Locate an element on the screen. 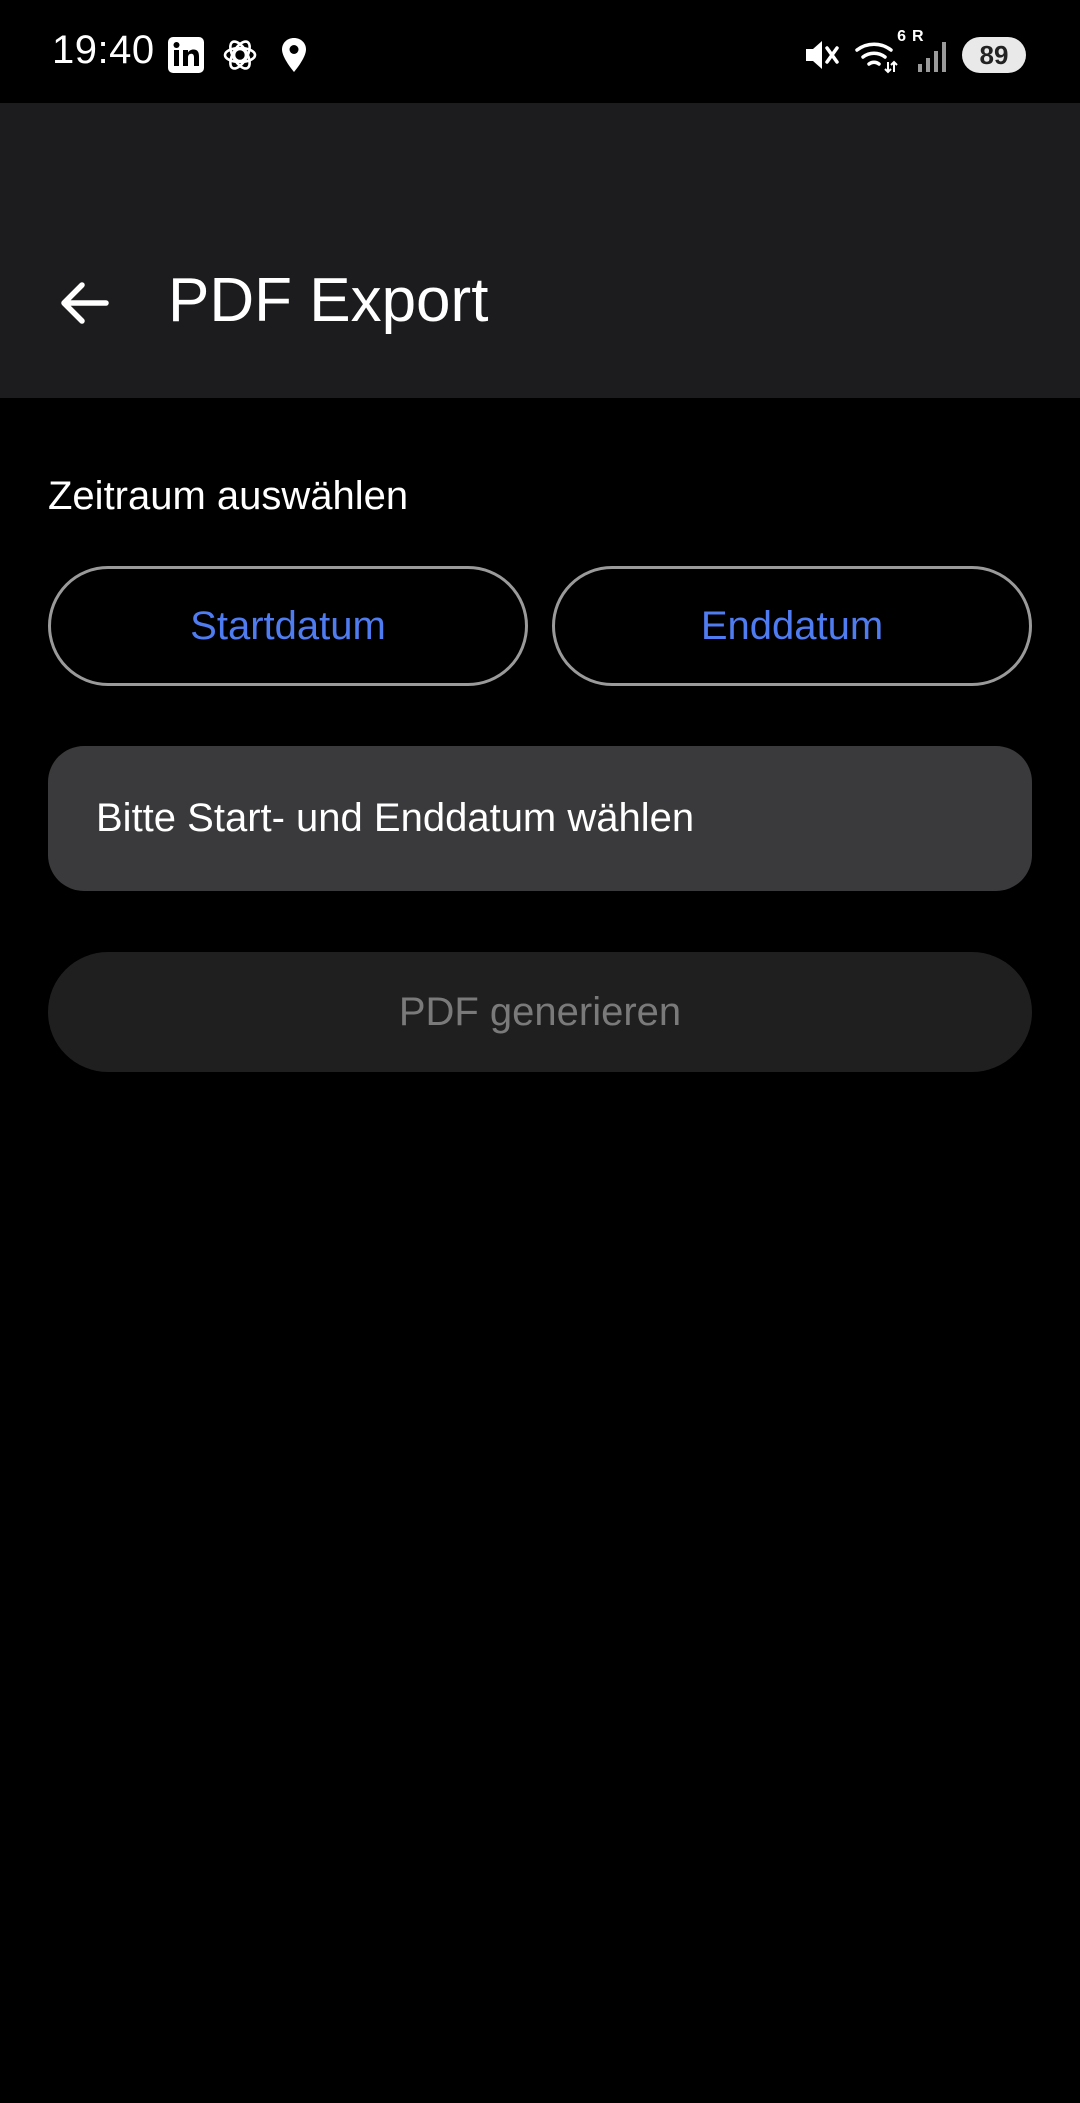 The image size is (1080, 2103). wifi-badge: 6 is located at coordinates (901, 36).